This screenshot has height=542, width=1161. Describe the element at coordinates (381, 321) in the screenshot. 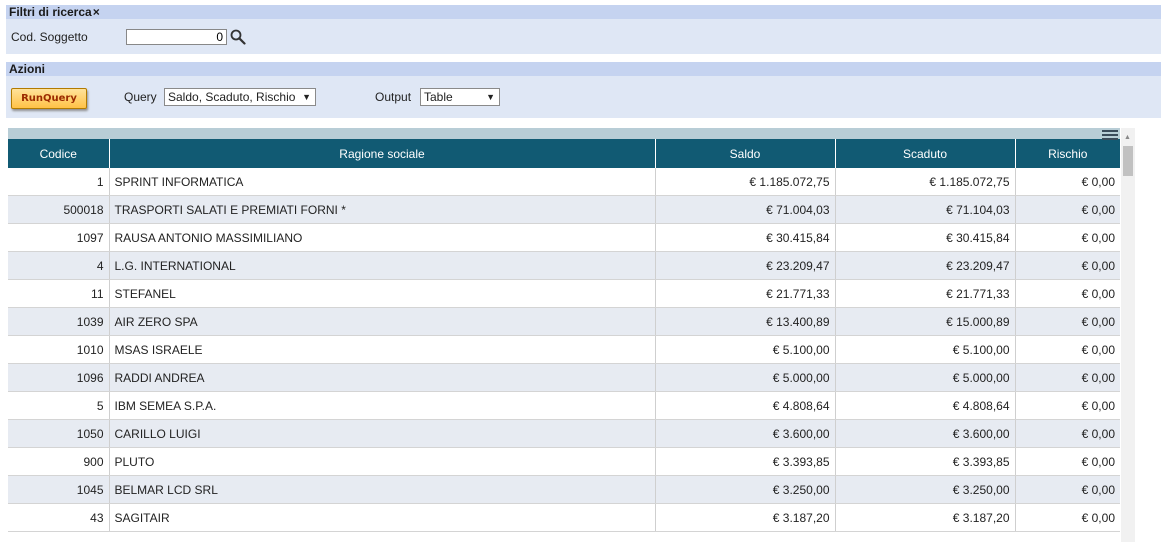

I see `cell-ragione-sociale: AIR ZERO SPA` at that location.